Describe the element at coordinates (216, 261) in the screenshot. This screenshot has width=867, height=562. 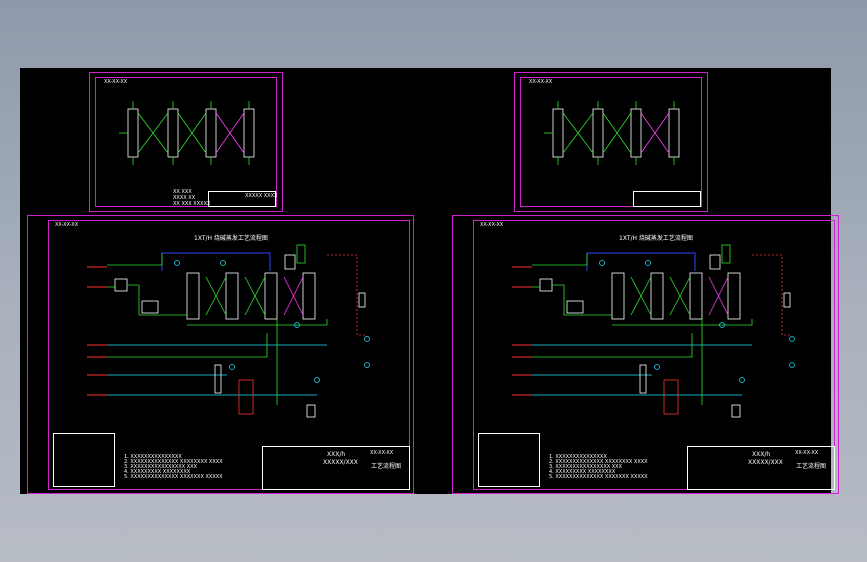
I see `large1-steam-header` at that location.